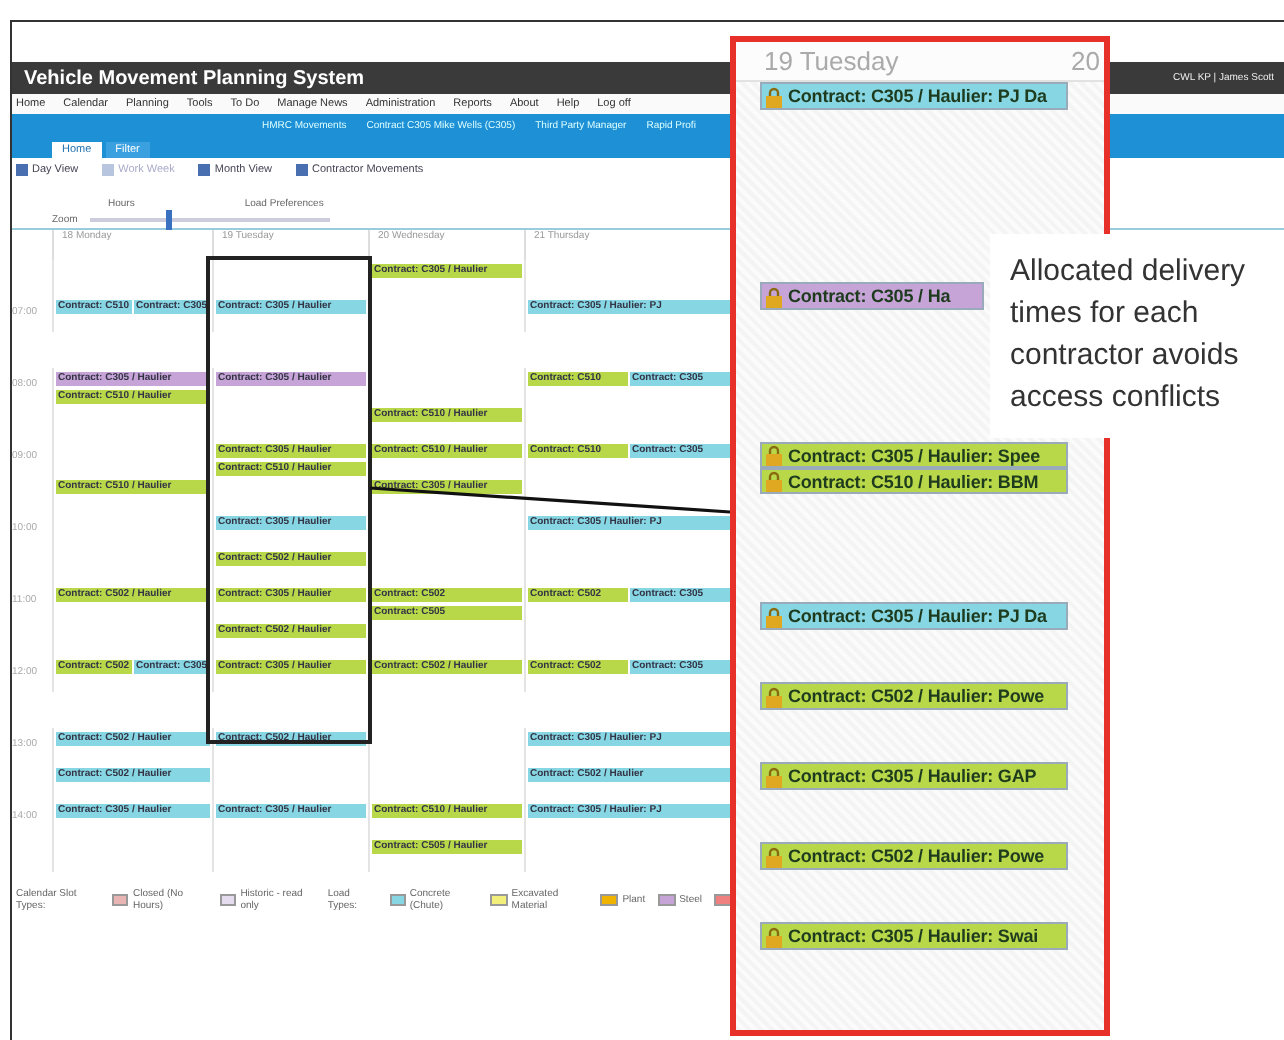  I want to click on event-label: Contract: C305 / Haulier: Swai, so click(913, 936).